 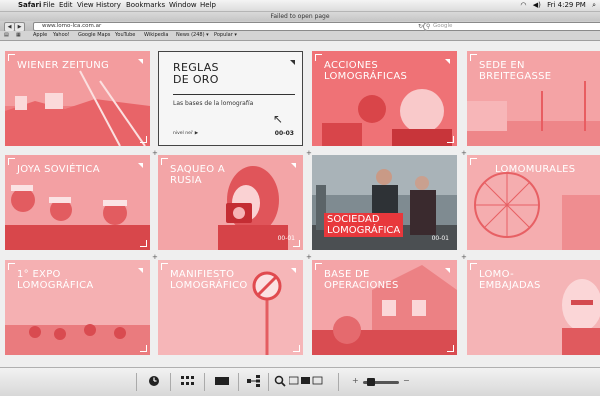 I want to click on wifi-icon: ◠, so click(x=523, y=5).